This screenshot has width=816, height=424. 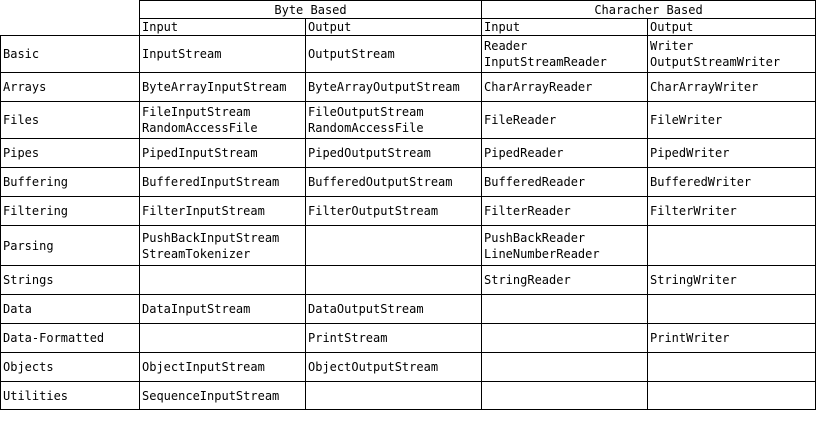 What do you see at coordinates (70, 367) in the screenshot?
I see `row-label: Objects` at bounding box center [70, 367].